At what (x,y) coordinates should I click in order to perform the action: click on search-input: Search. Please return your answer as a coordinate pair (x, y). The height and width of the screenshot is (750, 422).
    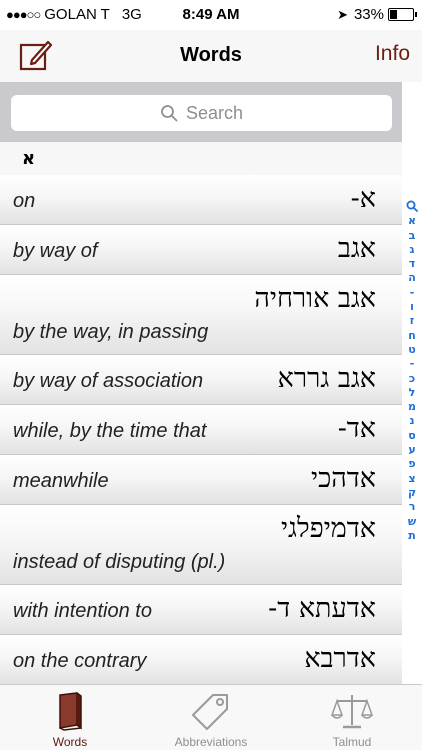
    Looking at the image, I should click on (201, 113).